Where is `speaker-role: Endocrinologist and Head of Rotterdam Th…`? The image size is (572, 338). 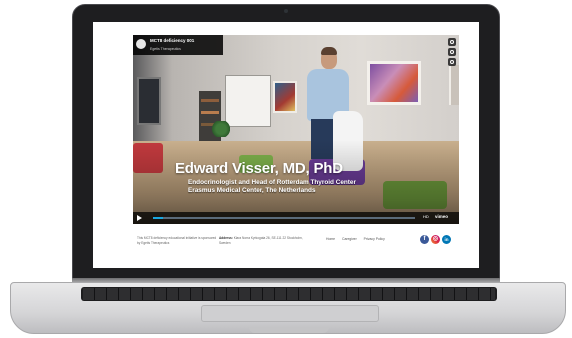
speaker-role: Endocrinologist and Head of Rotterdam Th… is located at coordinates (272, 186).